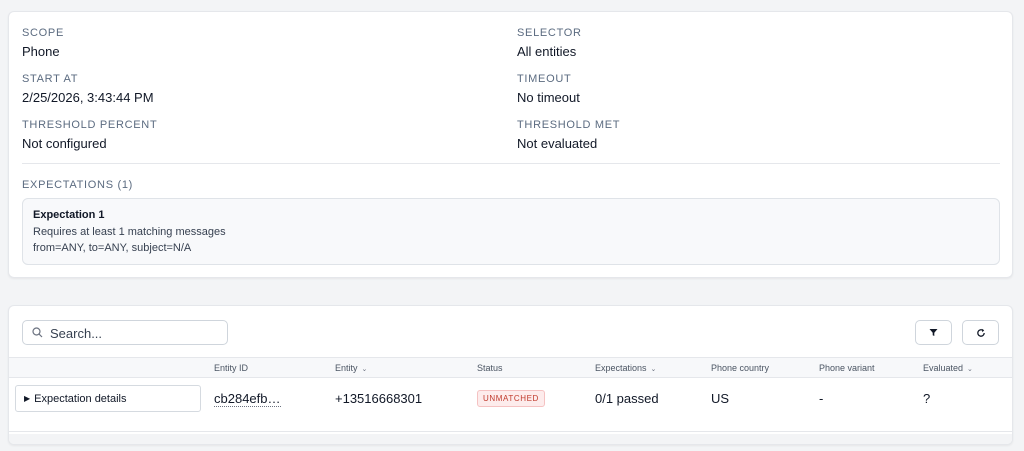  I want to click on column-header-phone-country: Phone country, so click(740, 368).